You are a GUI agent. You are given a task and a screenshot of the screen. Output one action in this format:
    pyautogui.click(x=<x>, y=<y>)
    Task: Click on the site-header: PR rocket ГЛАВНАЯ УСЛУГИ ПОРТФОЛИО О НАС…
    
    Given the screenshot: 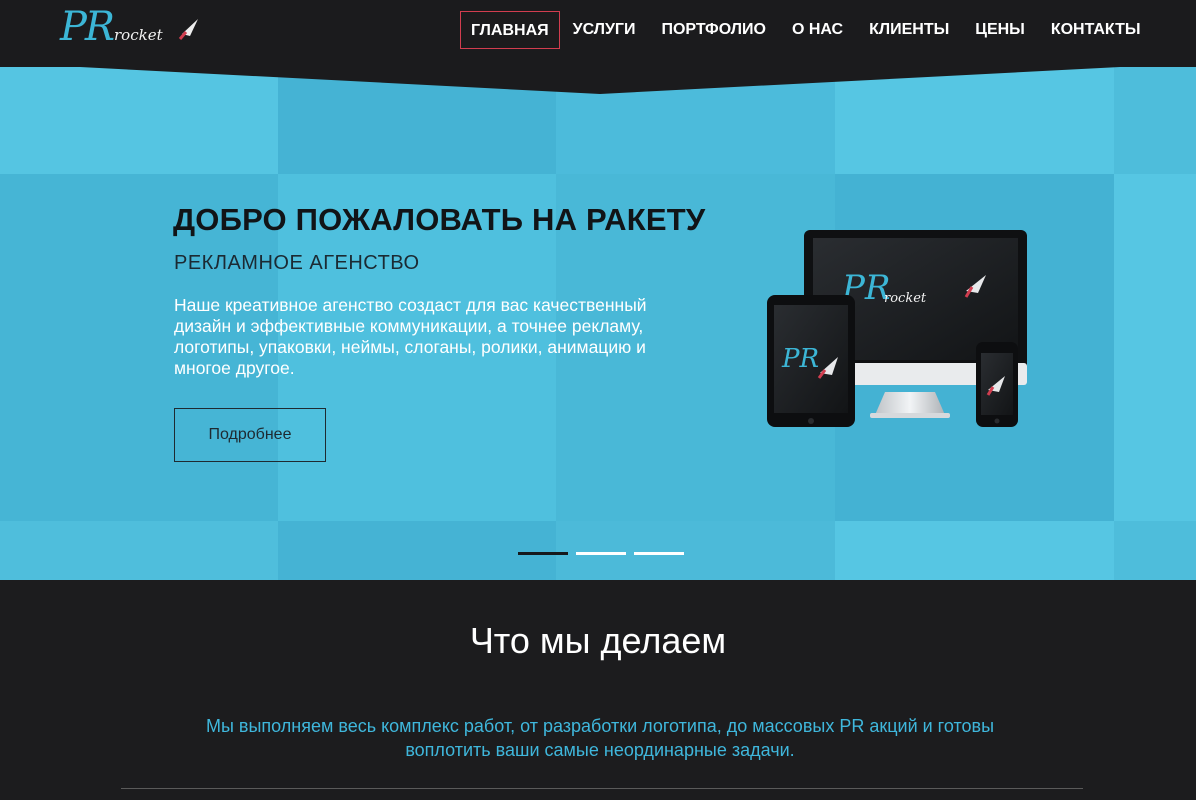 What is the action you would take?
    pyautogui.click(x=598, y=48)
    